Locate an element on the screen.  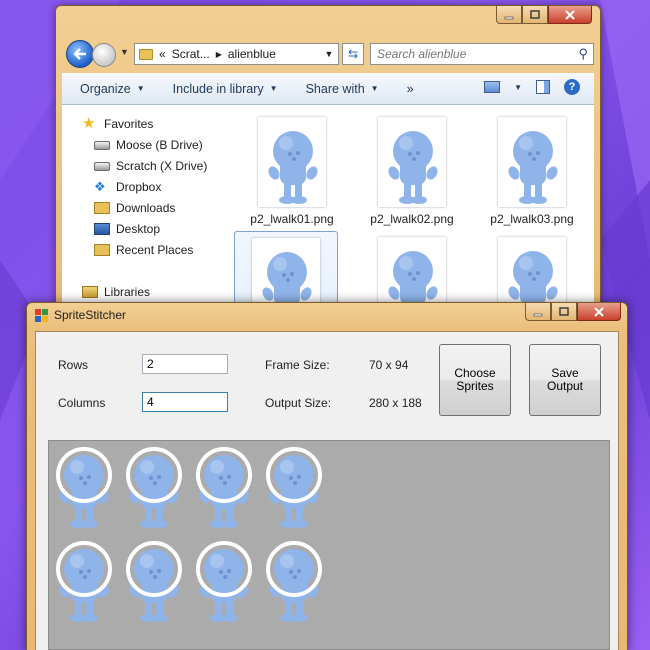
refresh-button: ⇆ is located at coordinates (353, 54).